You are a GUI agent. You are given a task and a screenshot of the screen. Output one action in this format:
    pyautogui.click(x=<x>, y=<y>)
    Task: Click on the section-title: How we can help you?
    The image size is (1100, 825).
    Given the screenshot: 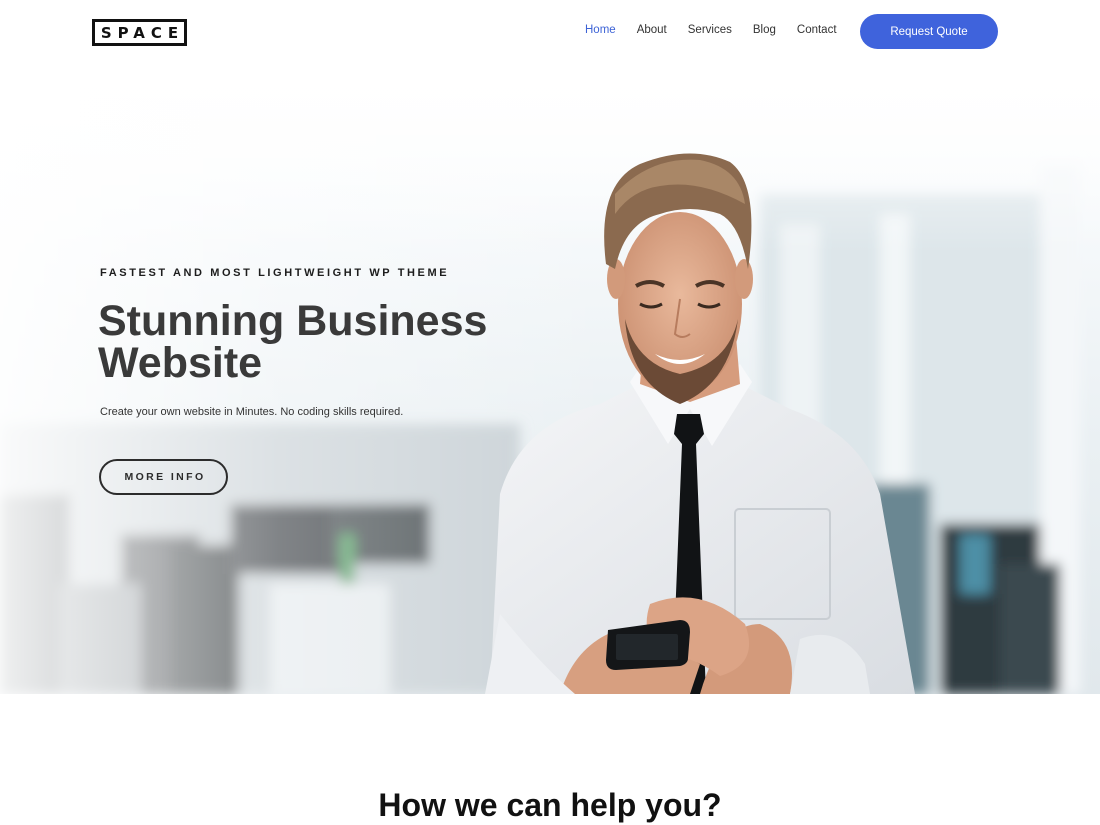 What is the action you would take?
    pyautogui.click(x=550, y=805)
    